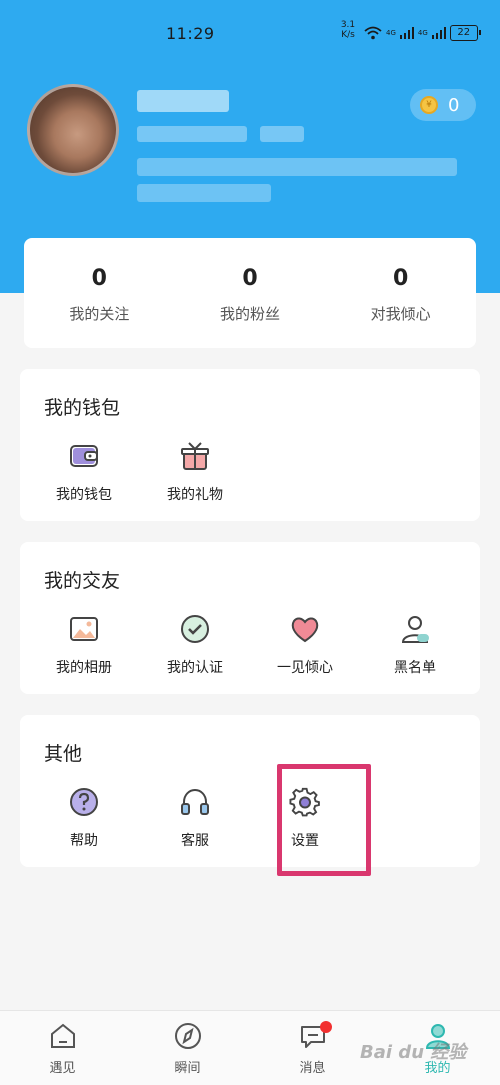 The height and width of the screenshot is (1085, 500). What do you see at coordinates (84, 629) in the screenshot?
I see `album-icon` at bounding box center [84, 629].